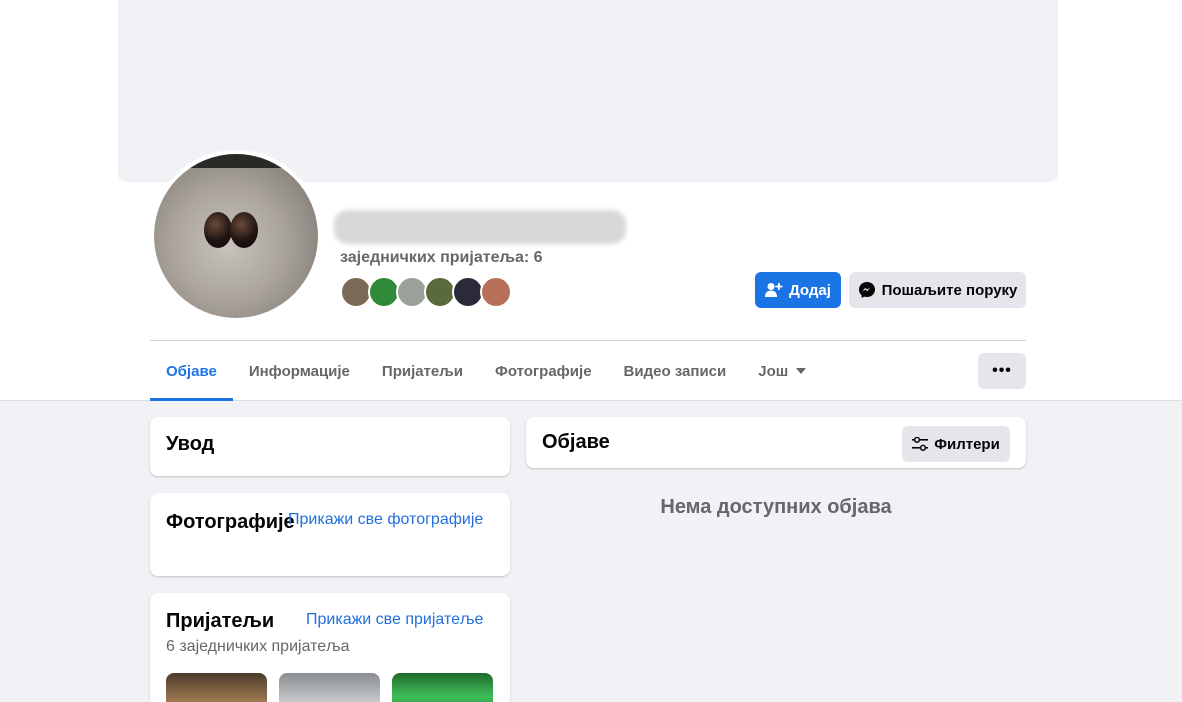  I want to click on tab-photos: Фотографије, so click(543, 371).